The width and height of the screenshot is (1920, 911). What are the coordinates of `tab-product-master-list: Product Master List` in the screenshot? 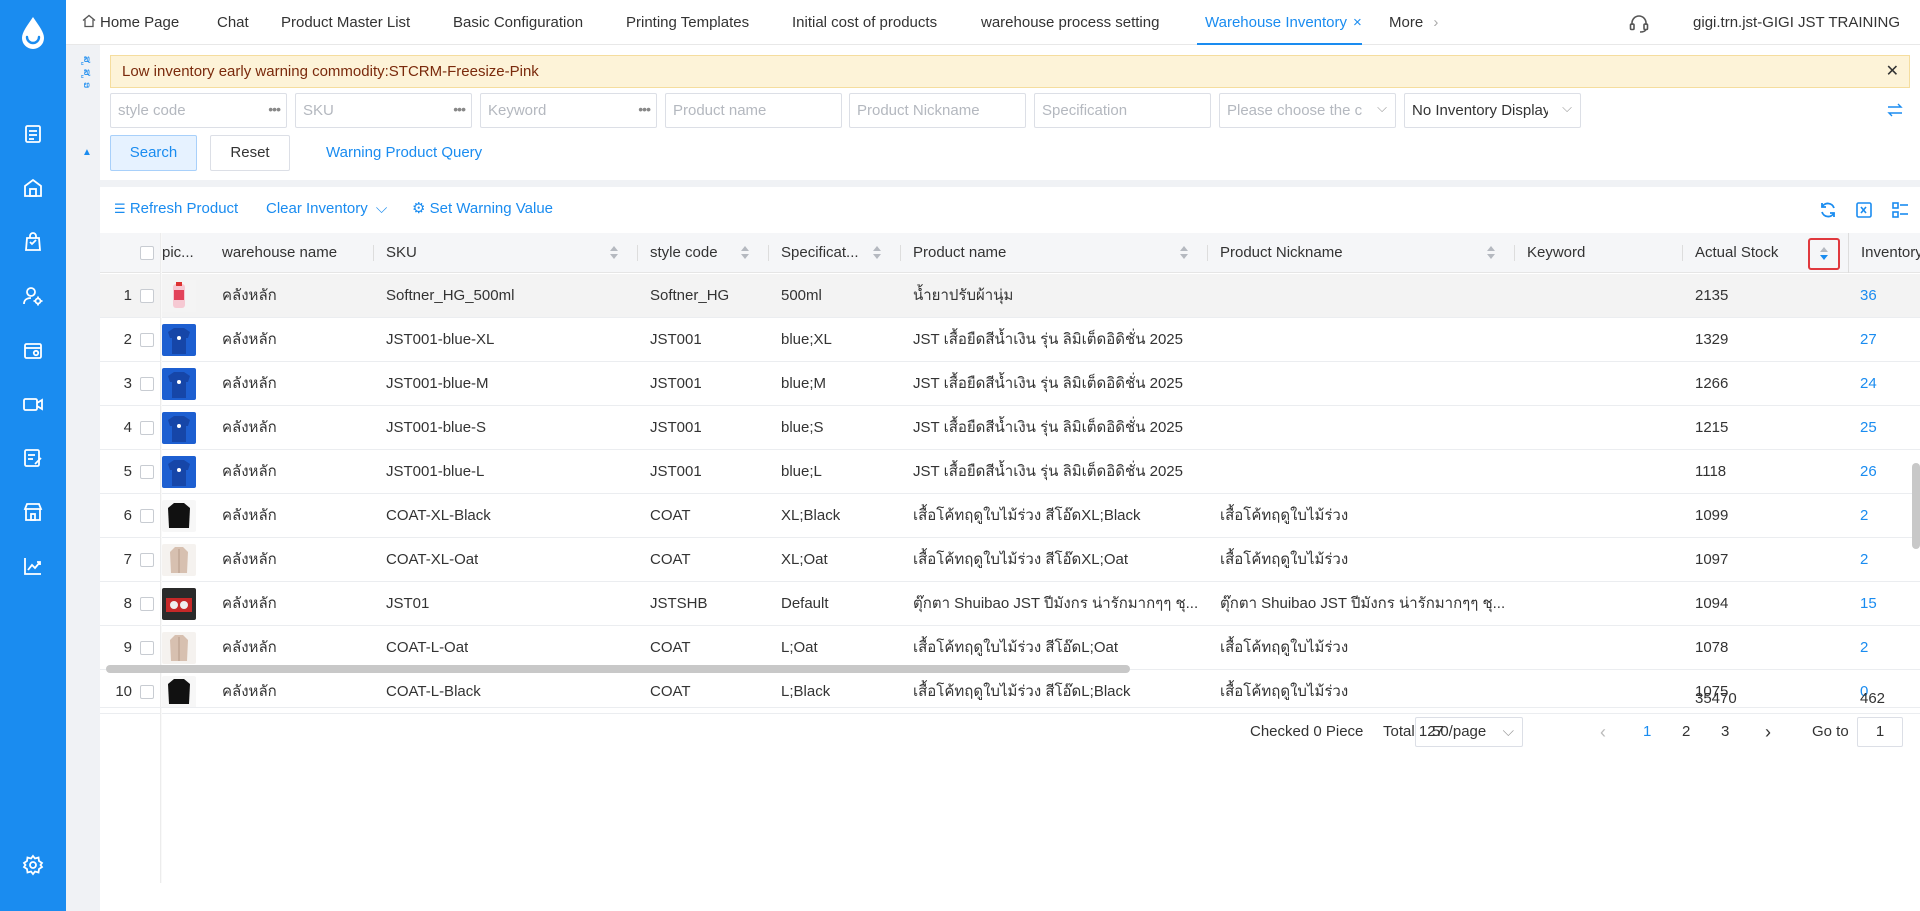 It's located at (345, 22).